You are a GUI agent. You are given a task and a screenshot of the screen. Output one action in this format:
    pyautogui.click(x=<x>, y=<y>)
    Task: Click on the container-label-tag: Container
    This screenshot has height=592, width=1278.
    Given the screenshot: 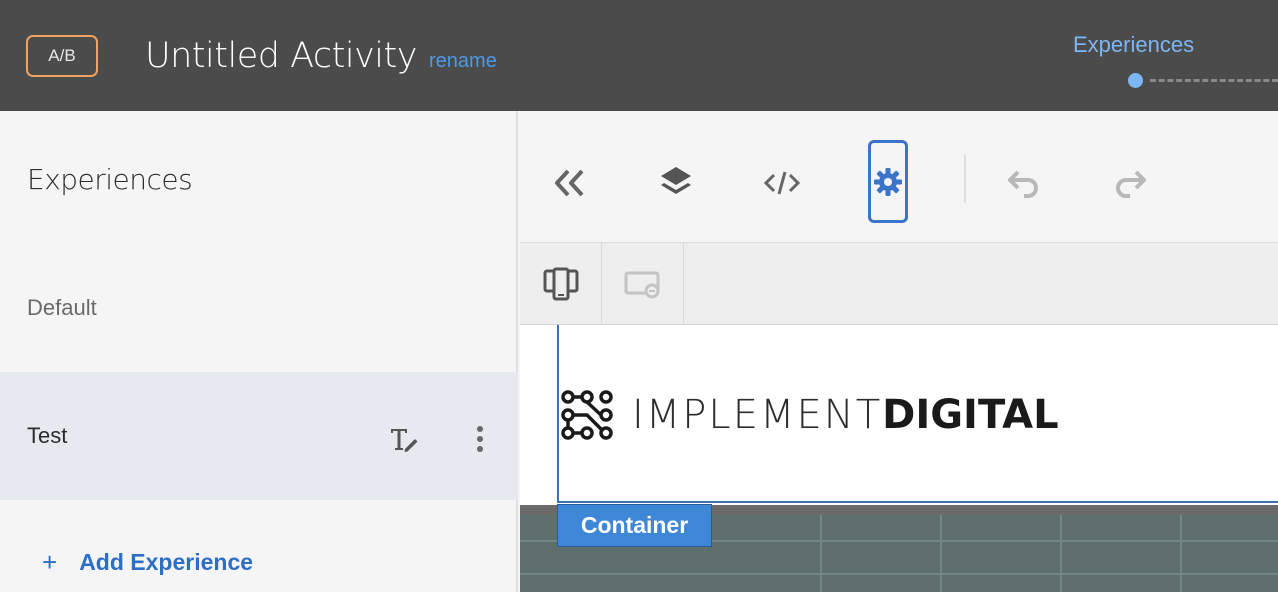 What is the action you would take?
    pyautogui.click(x=634, y=525)
    